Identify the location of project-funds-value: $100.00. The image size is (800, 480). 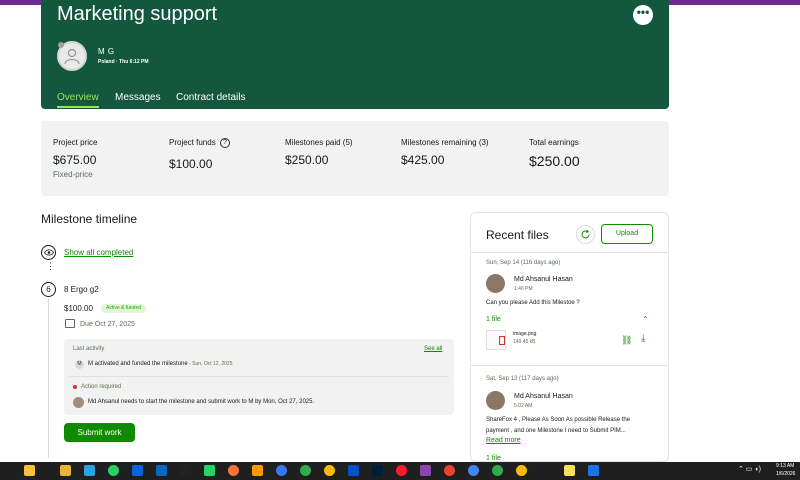
(191, 164).